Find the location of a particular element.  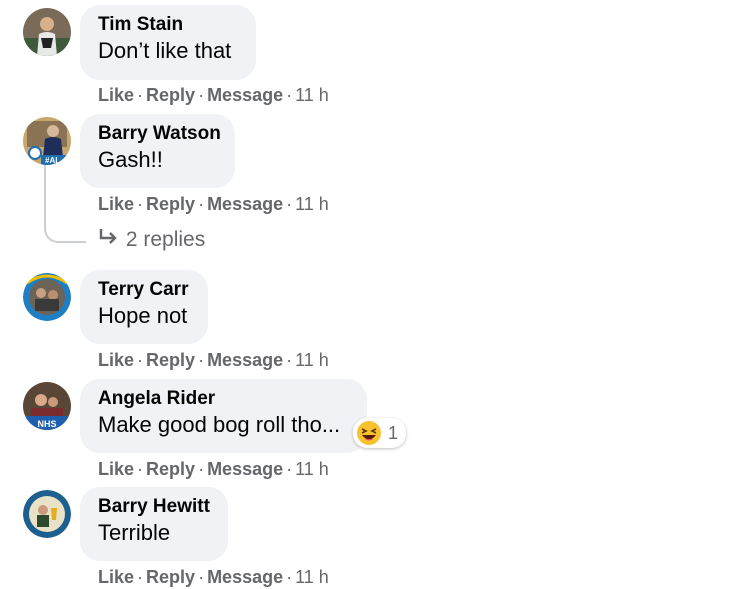

comment-author: Barry Hewitt is located at coordinates (154, 507).